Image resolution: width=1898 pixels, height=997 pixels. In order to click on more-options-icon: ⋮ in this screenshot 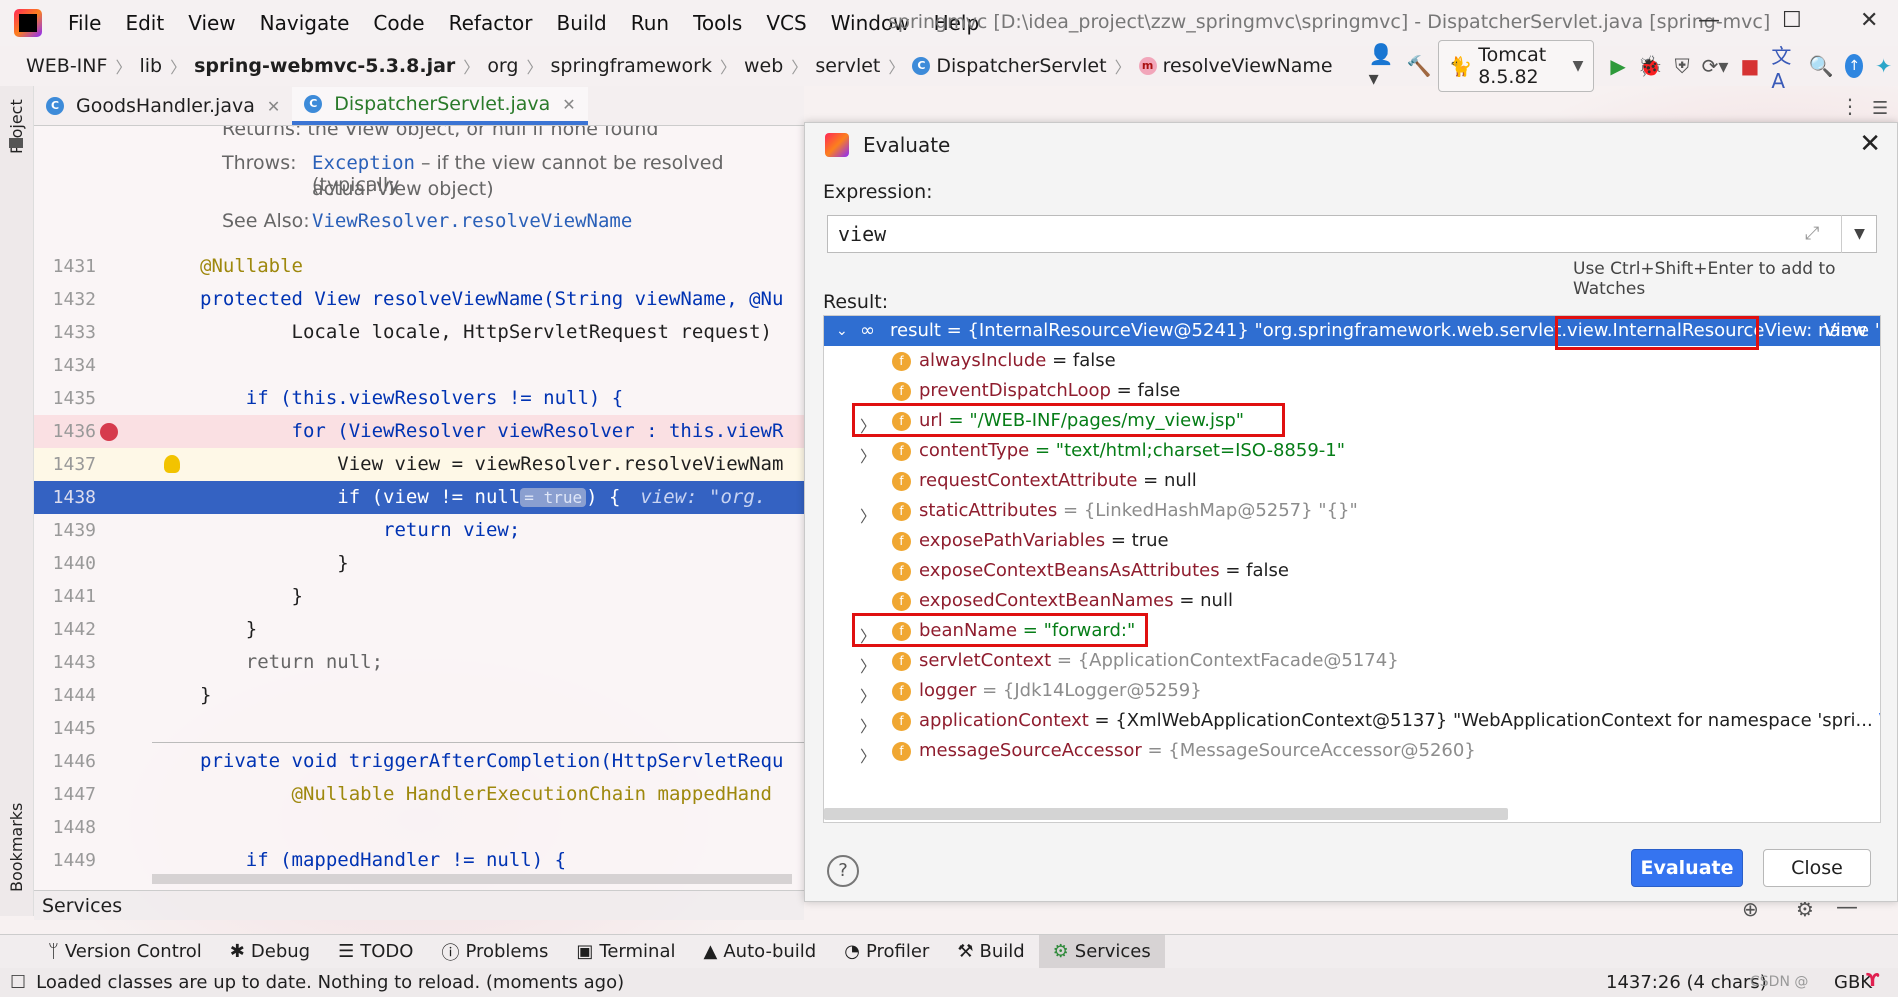, I will do `click(1850, 106)`.